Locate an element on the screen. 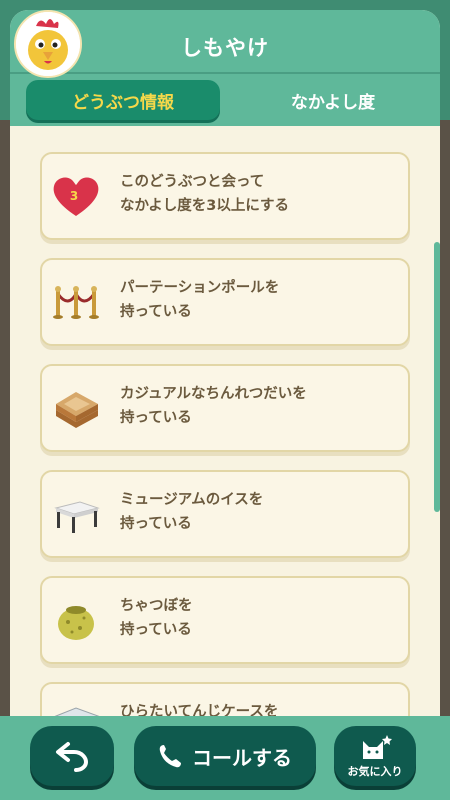 The width and height of the screenshot is (450, 800). list-item: ミュージアムのイスを 持っている is located at coordinates (225, 514).